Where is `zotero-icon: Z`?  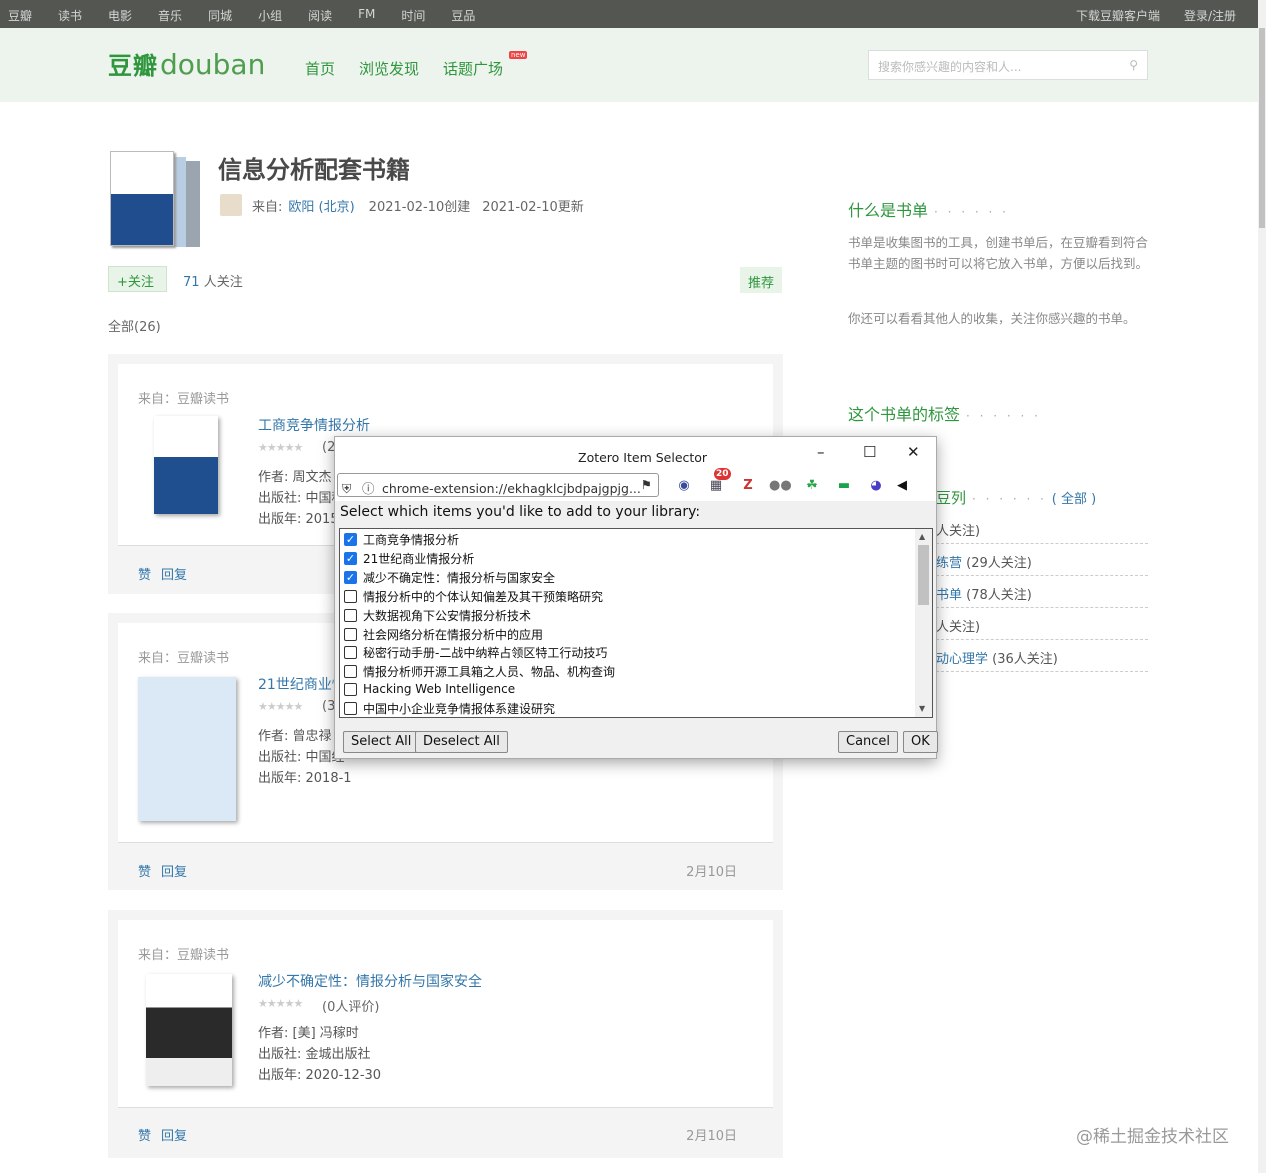 zotero-icon: Z is located at coordinates (748, 486).